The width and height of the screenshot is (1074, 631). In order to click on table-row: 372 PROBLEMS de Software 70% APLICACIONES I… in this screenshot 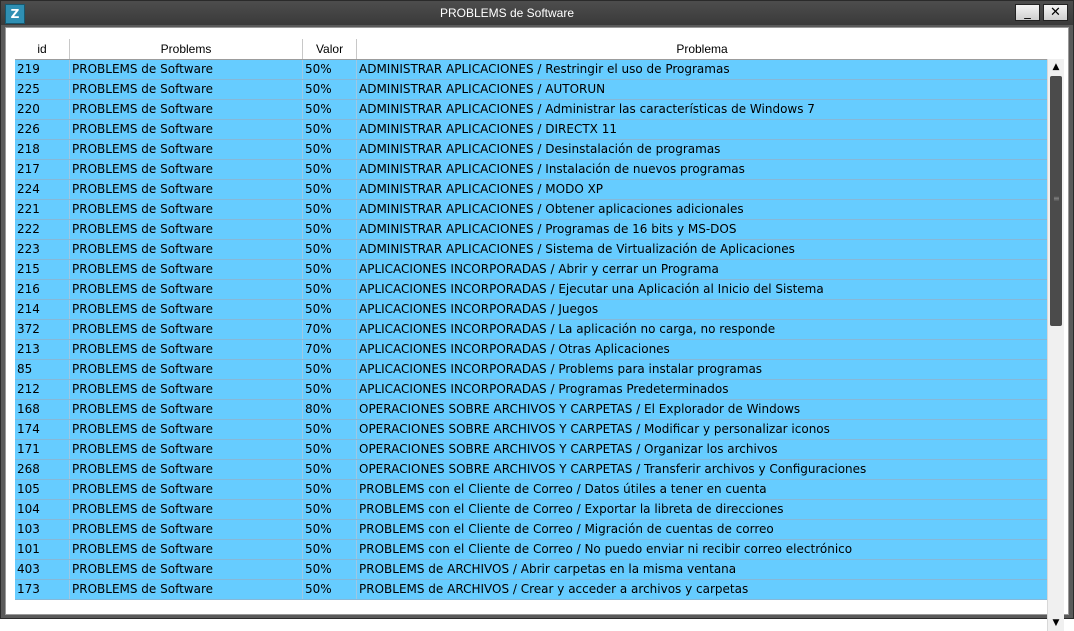, I will do `click(531, 330)`.